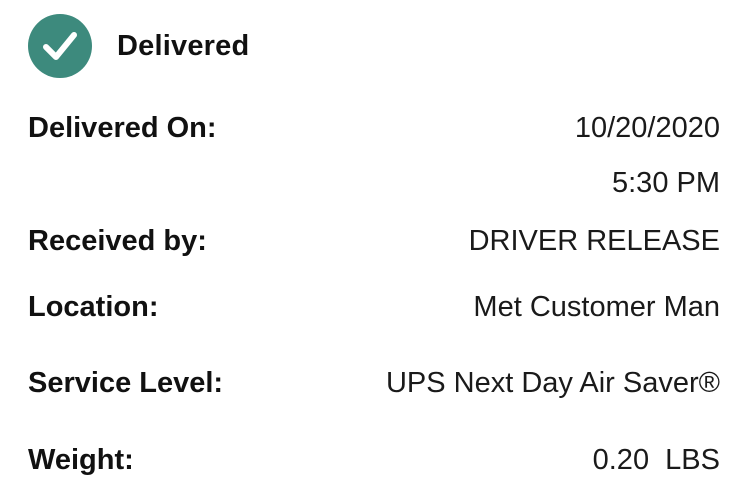  Describe the element at coordinates (656, 460) in the screenshot. I see `weight-value: 0.20 LBS` at that location.